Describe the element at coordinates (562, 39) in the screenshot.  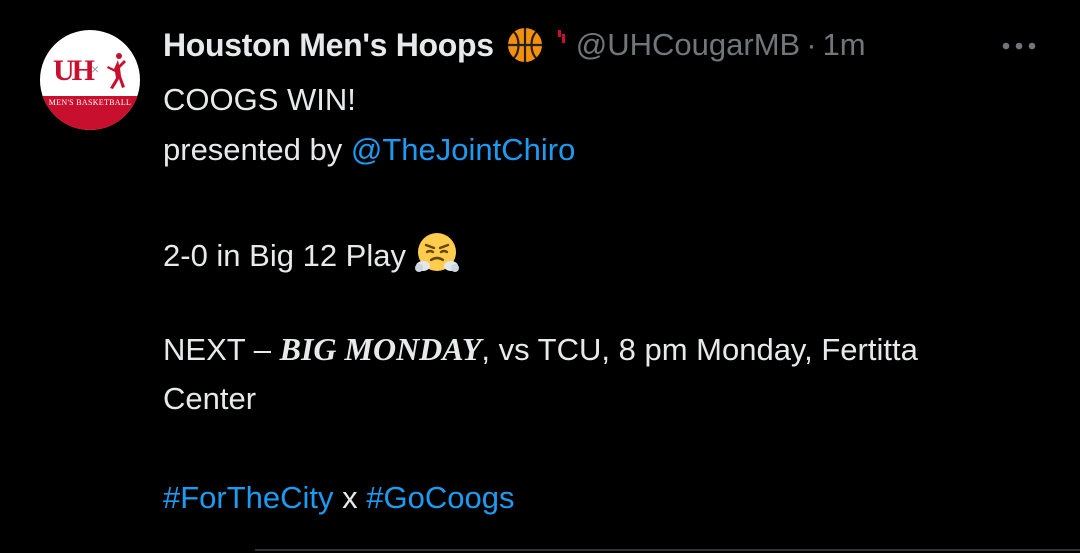
I see `affiliation-badge-icon` at that location.